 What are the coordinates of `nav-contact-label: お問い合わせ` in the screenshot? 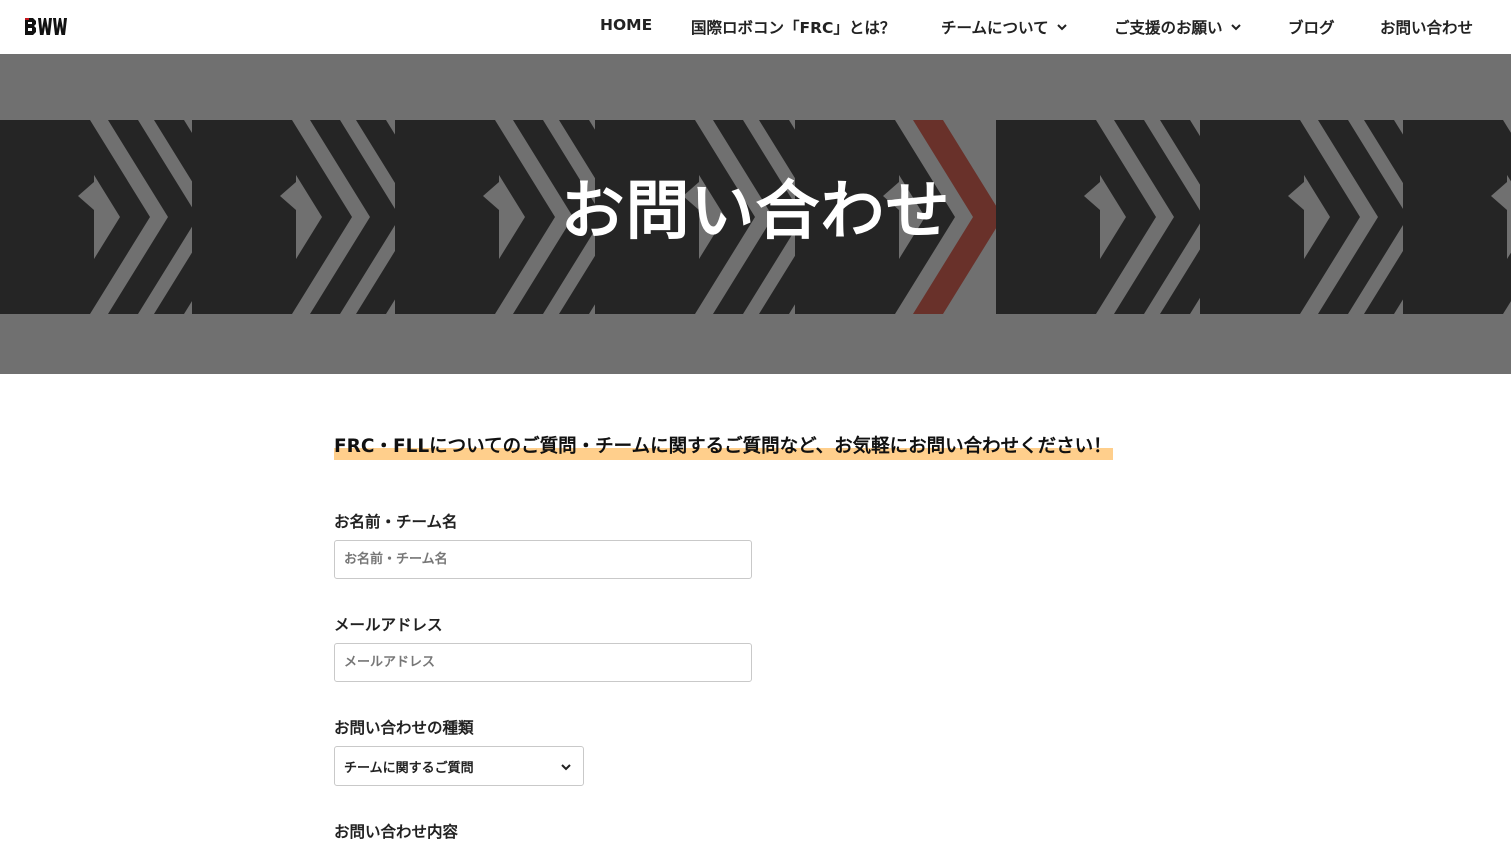 It's located at (1427, 28).